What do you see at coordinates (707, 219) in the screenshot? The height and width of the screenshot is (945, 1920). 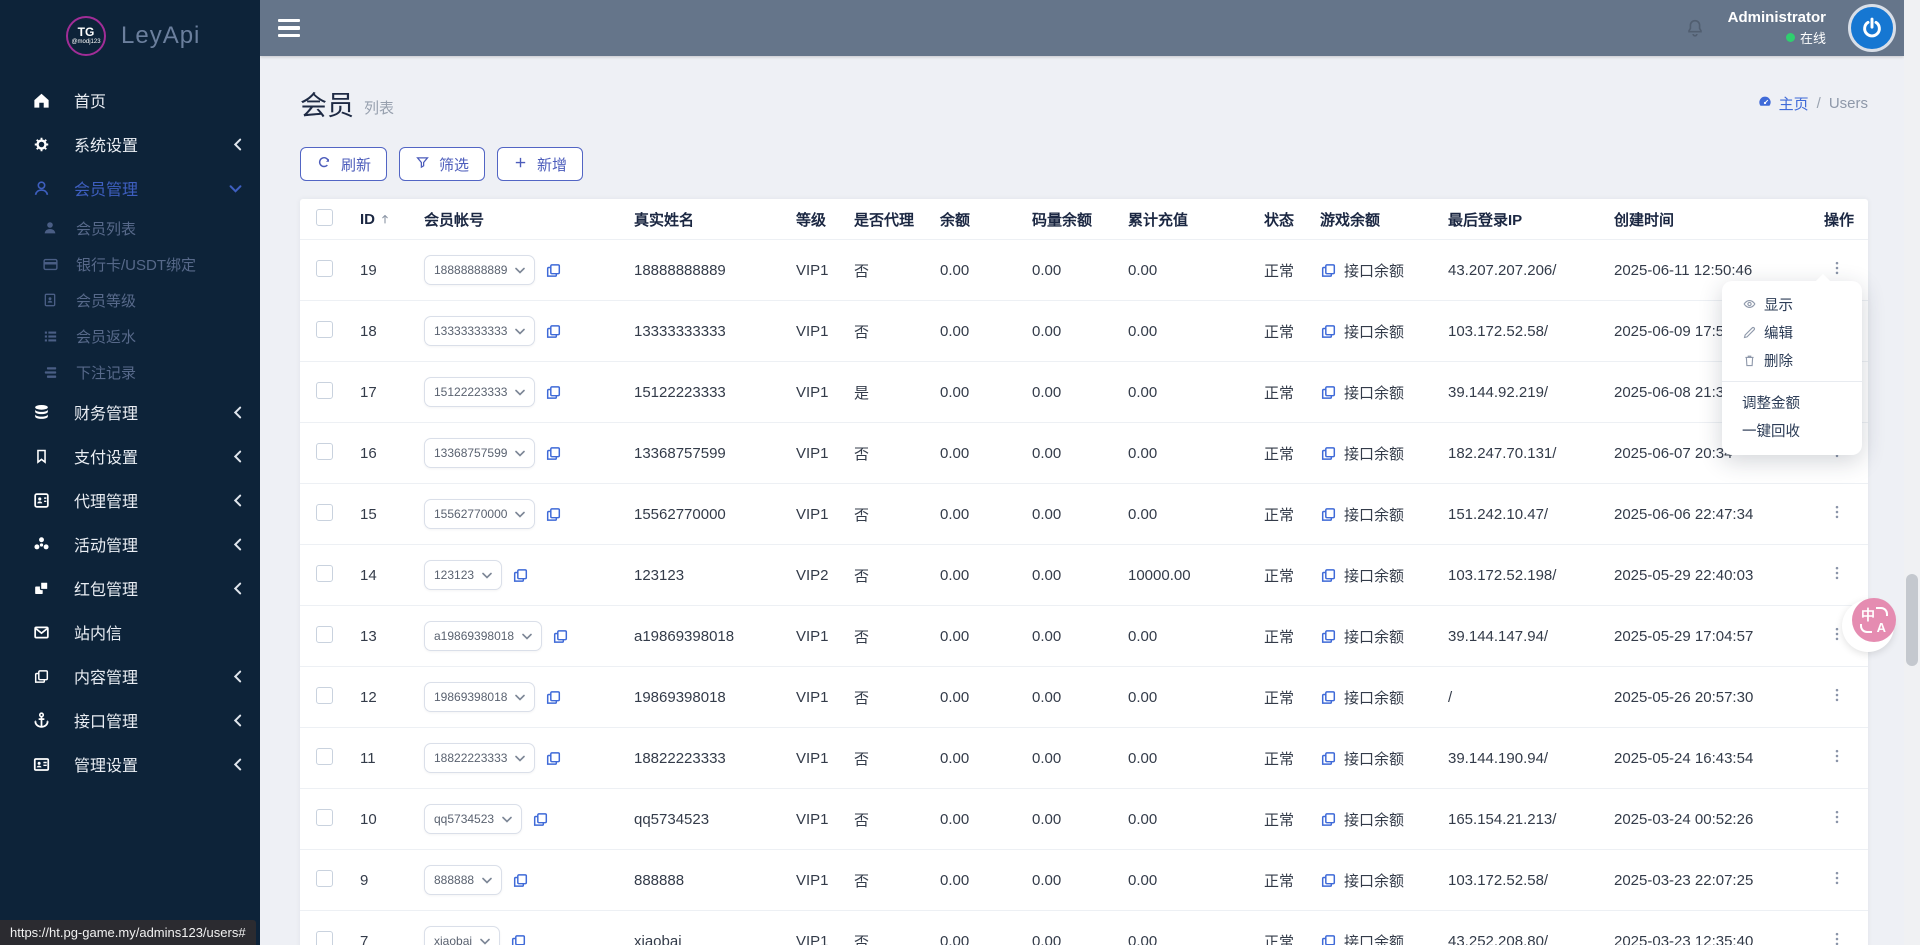 I see `column-header: 真实姓名` at bounding box center [707, 219].